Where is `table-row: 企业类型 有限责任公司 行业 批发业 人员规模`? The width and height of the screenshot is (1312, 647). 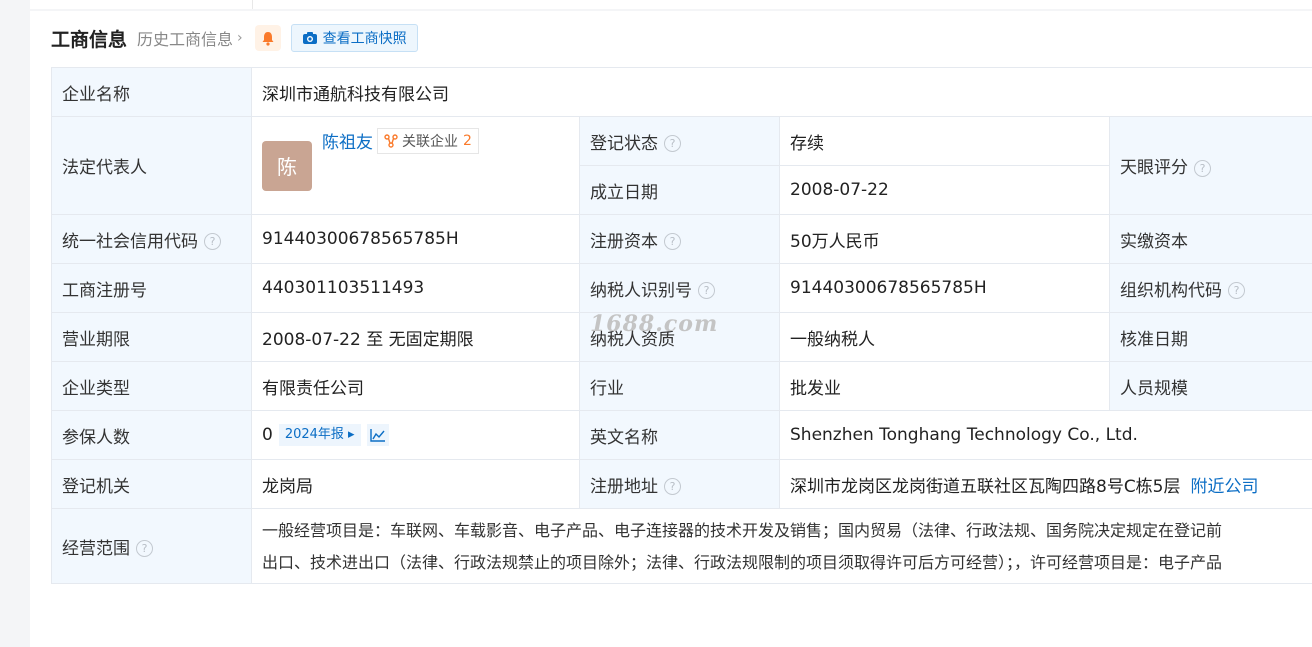
table-row: 企业类型 有限责任公司 行业 批发业 人员规模 is located at coordinates (681, 386).